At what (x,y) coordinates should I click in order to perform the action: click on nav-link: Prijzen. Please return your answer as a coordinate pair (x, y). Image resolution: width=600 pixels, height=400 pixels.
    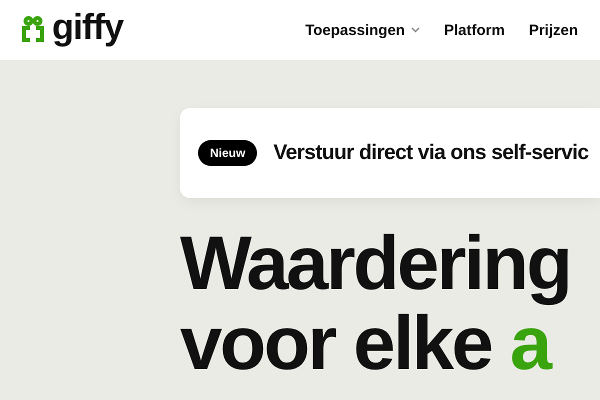
    Looking at the image, I should click on (553, 30).